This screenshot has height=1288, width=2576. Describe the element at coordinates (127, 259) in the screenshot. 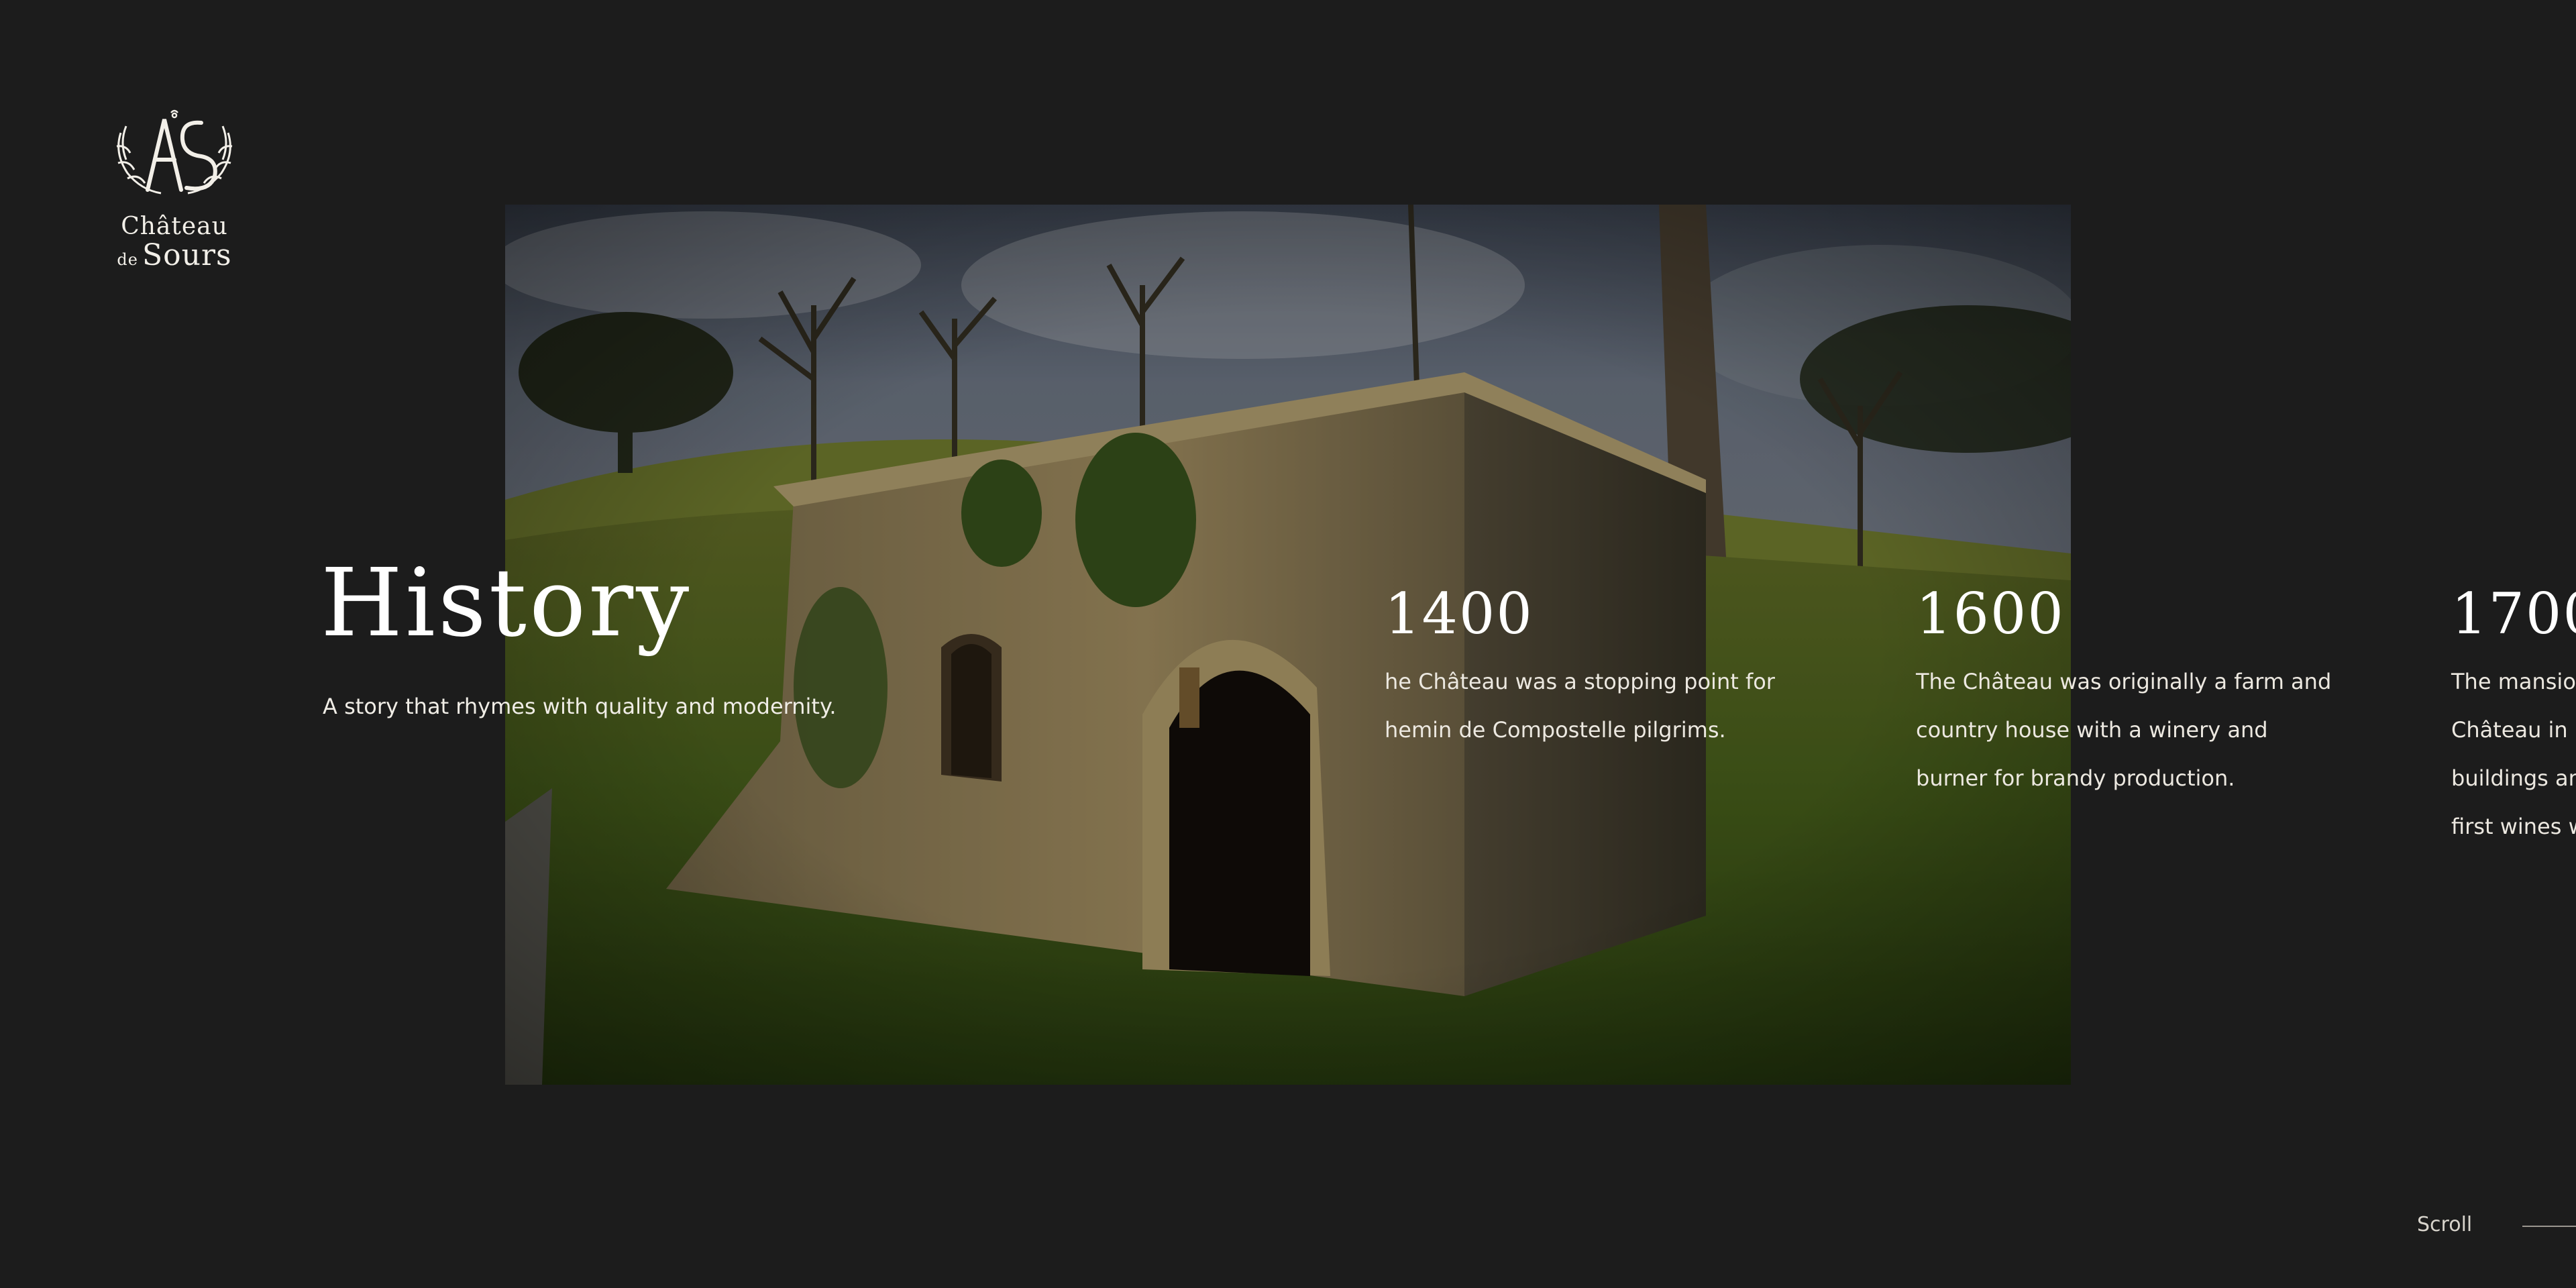

I see `logo-wordmark-prefix: de` at that location.